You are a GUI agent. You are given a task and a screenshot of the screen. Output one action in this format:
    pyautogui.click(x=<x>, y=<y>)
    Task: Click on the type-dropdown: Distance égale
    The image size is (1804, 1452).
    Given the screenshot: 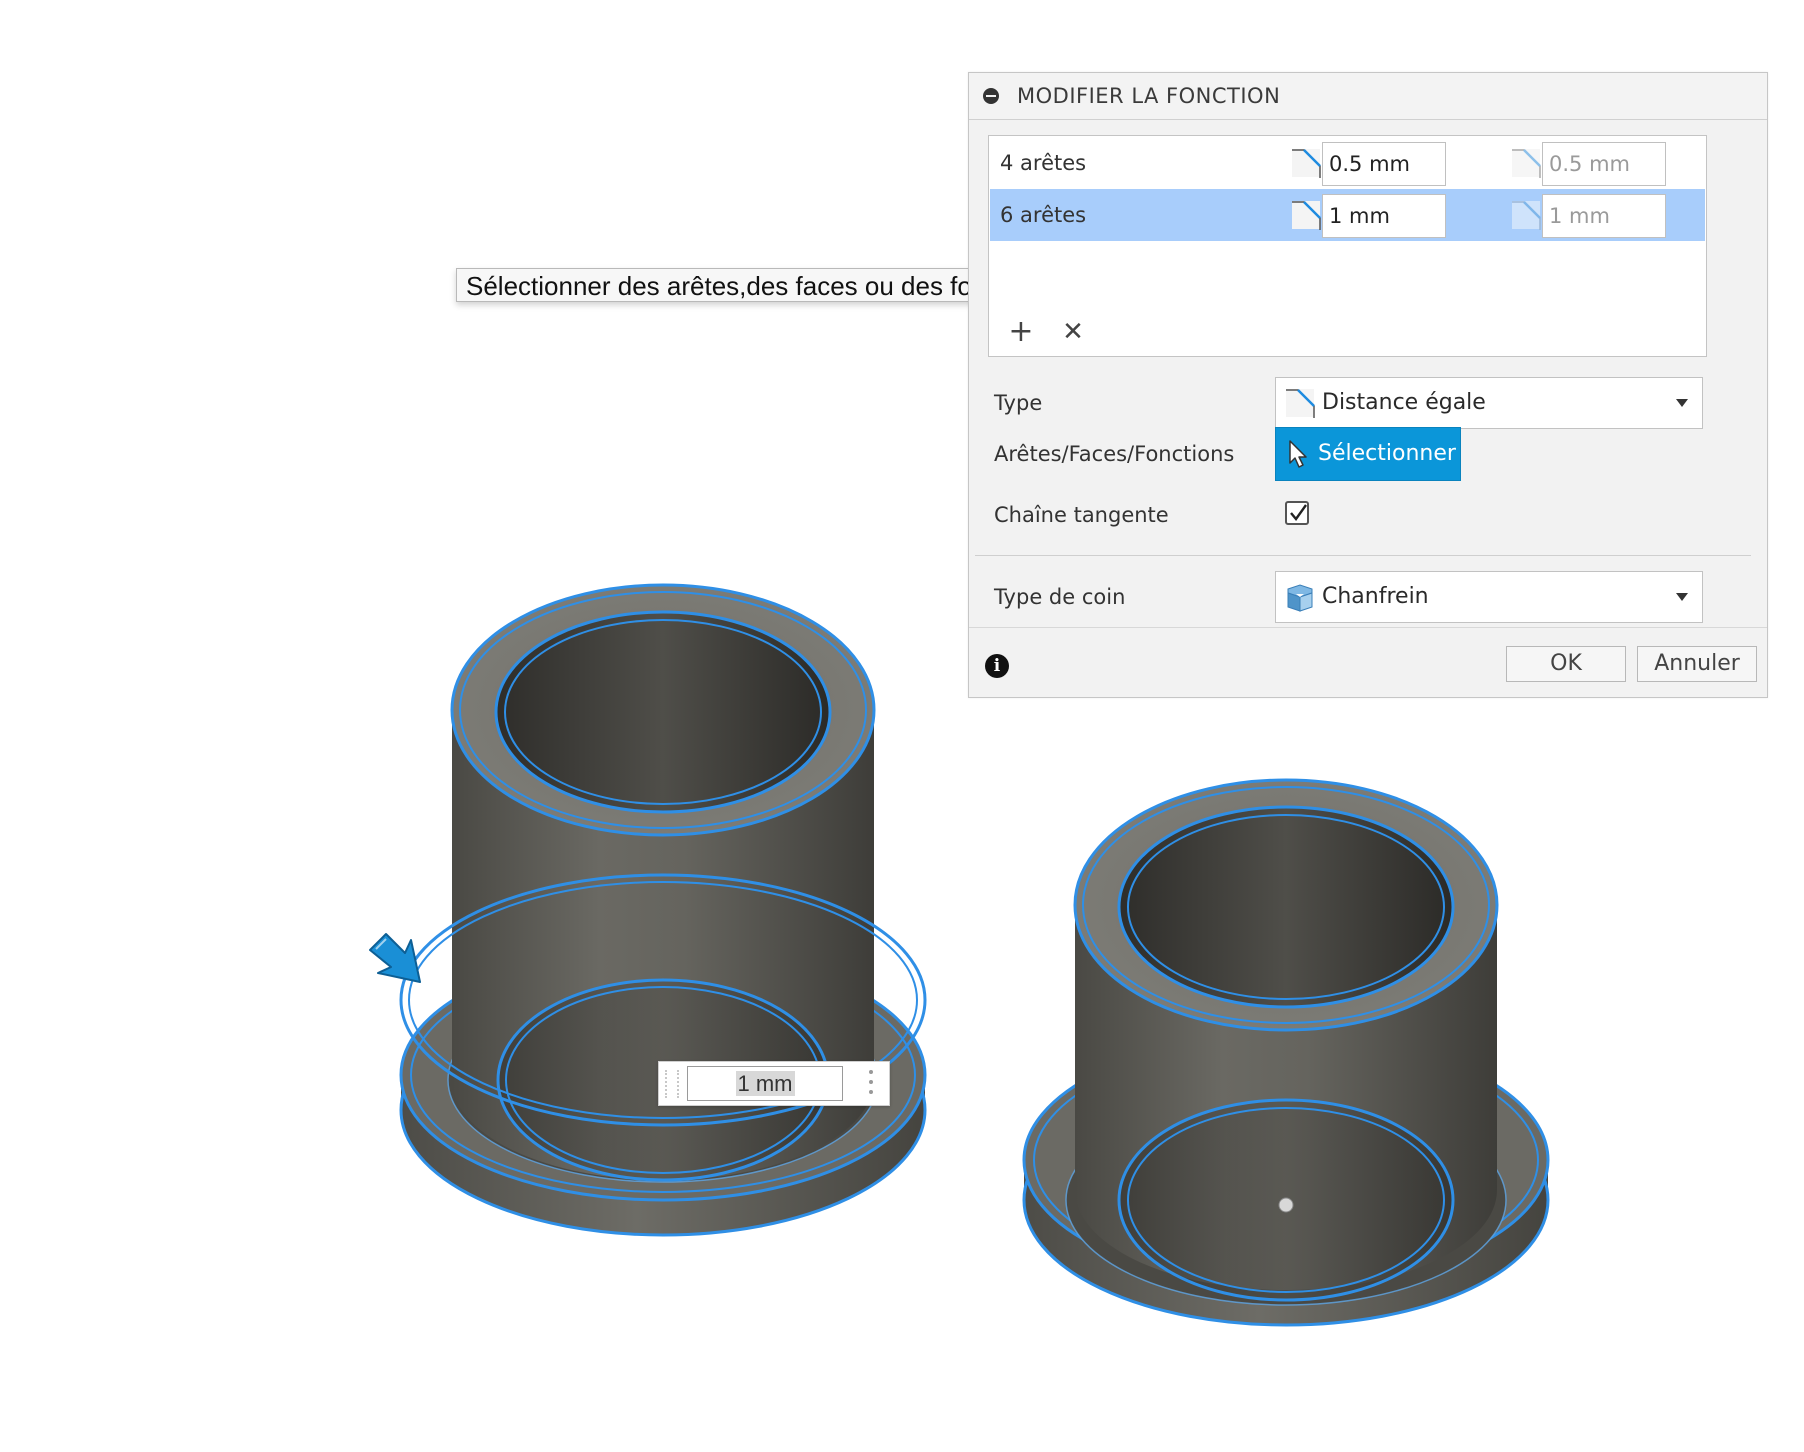 What is the action you would take?
    pyautogui.click(x=1489, y=403)
    